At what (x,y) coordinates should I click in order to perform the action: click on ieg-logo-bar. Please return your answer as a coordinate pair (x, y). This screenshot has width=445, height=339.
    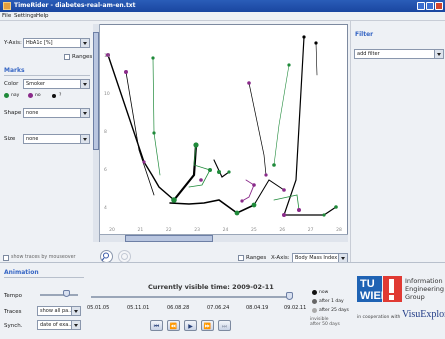
    Looking at the image, I should click on (391, 286).